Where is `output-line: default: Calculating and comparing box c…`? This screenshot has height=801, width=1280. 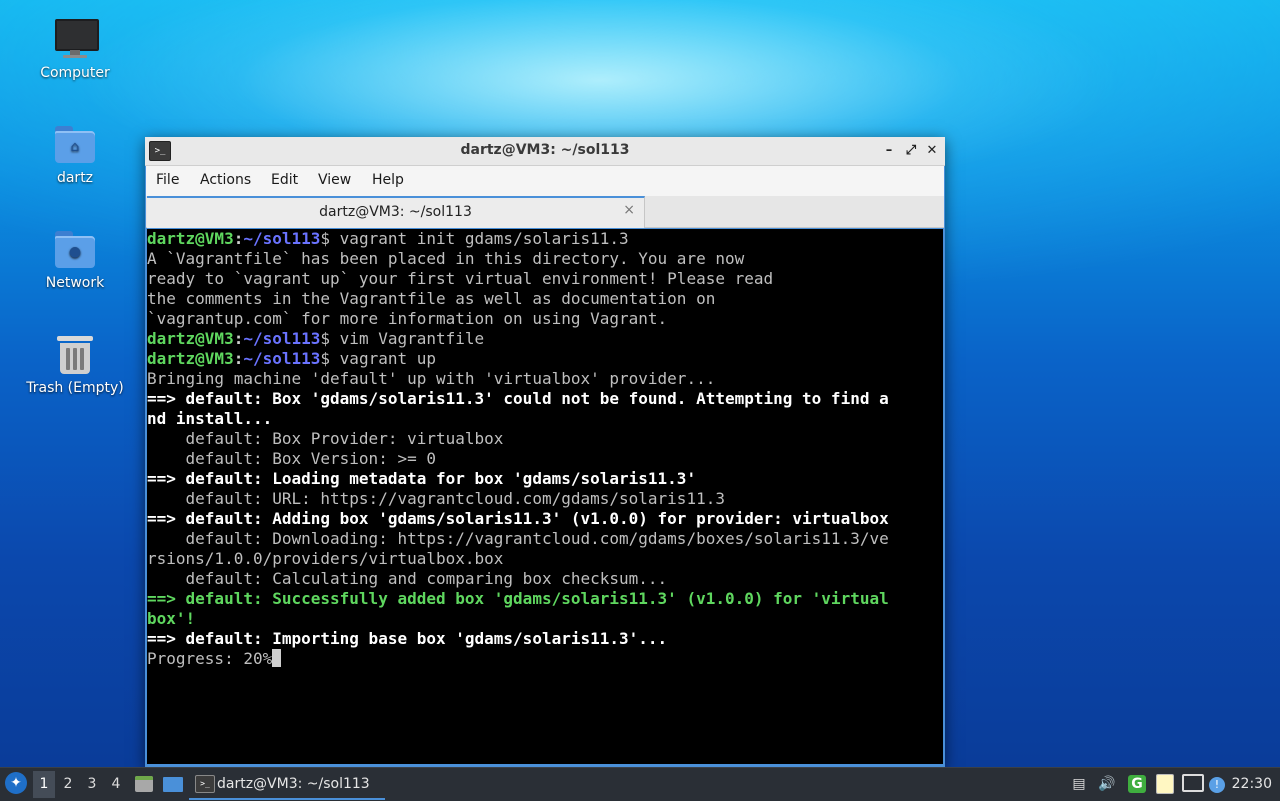
output-line: default: Calculating and comparing box c… is located at coordinates (407, 578).